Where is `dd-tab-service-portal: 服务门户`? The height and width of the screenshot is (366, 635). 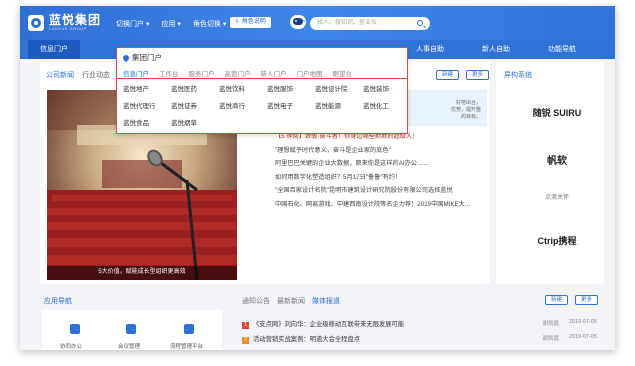 dd-tab-service-portal: 服务门户 is located at coordinates (202, 73).